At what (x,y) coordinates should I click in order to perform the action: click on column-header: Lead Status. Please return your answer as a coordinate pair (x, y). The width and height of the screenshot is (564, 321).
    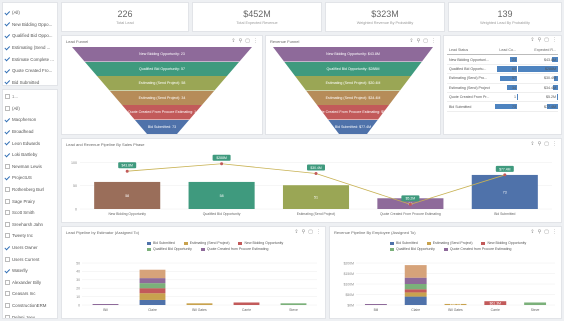
    Looking at the image, I should click on (469, 50).